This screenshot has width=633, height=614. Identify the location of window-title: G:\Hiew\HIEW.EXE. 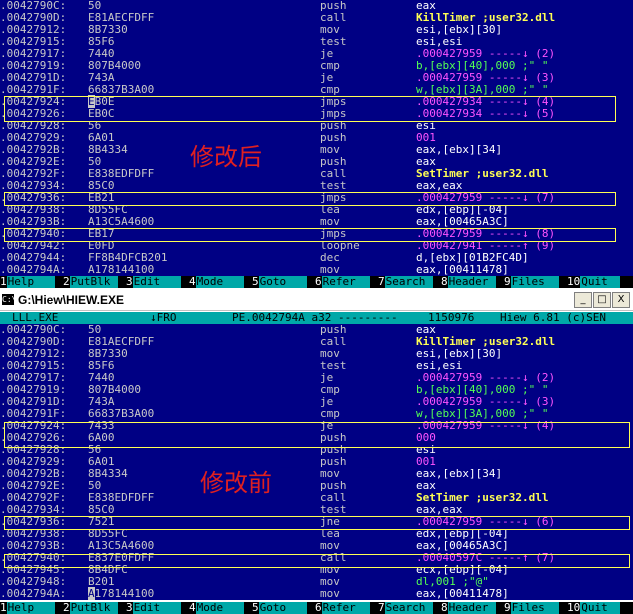
(71, 300).